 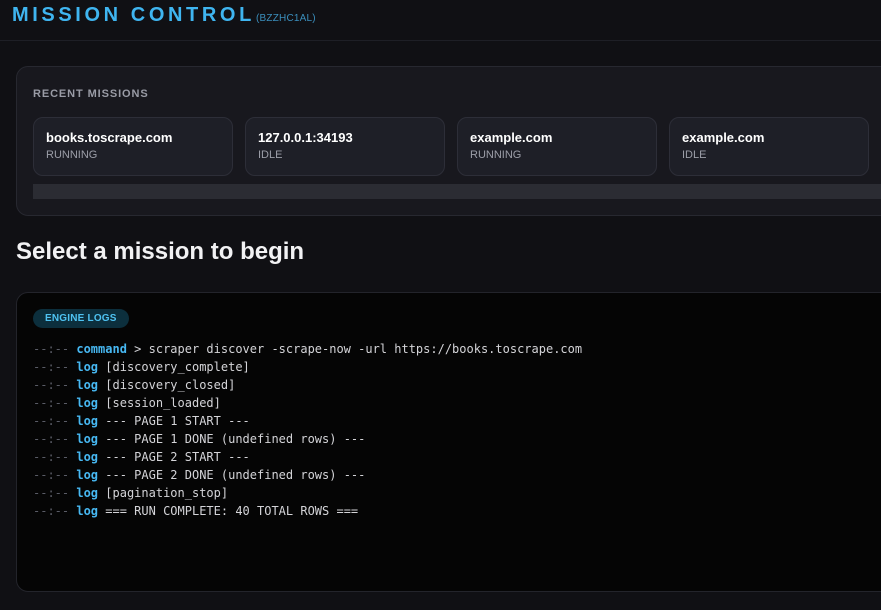 I want to click on log-message: === RUN COMPLETE: 40 TOTAL ROWS ===, so click(x=232, y=511).